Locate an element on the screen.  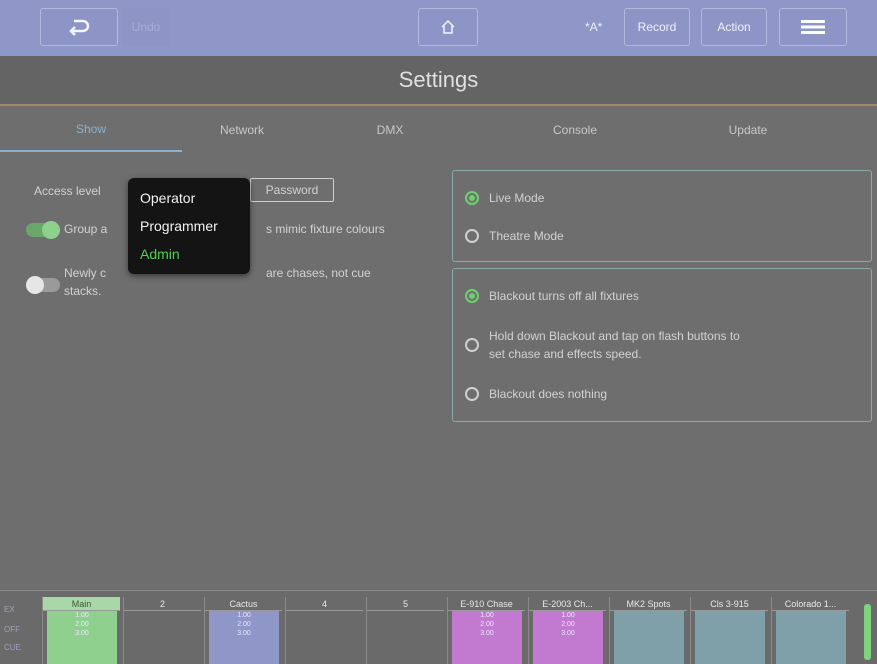
blackout-off-option: Blackout turns off all fixtures is located at coordinates (552, 296).